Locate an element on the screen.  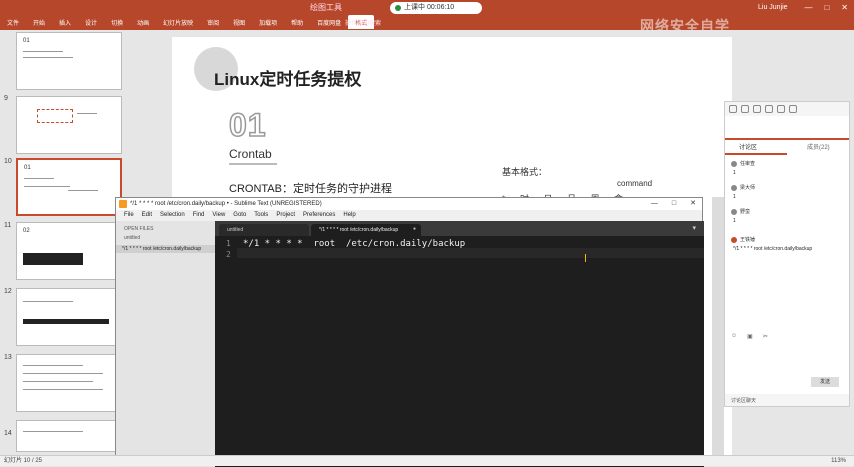
menu-preferences: Preferences is located at coordinates (319, 215).